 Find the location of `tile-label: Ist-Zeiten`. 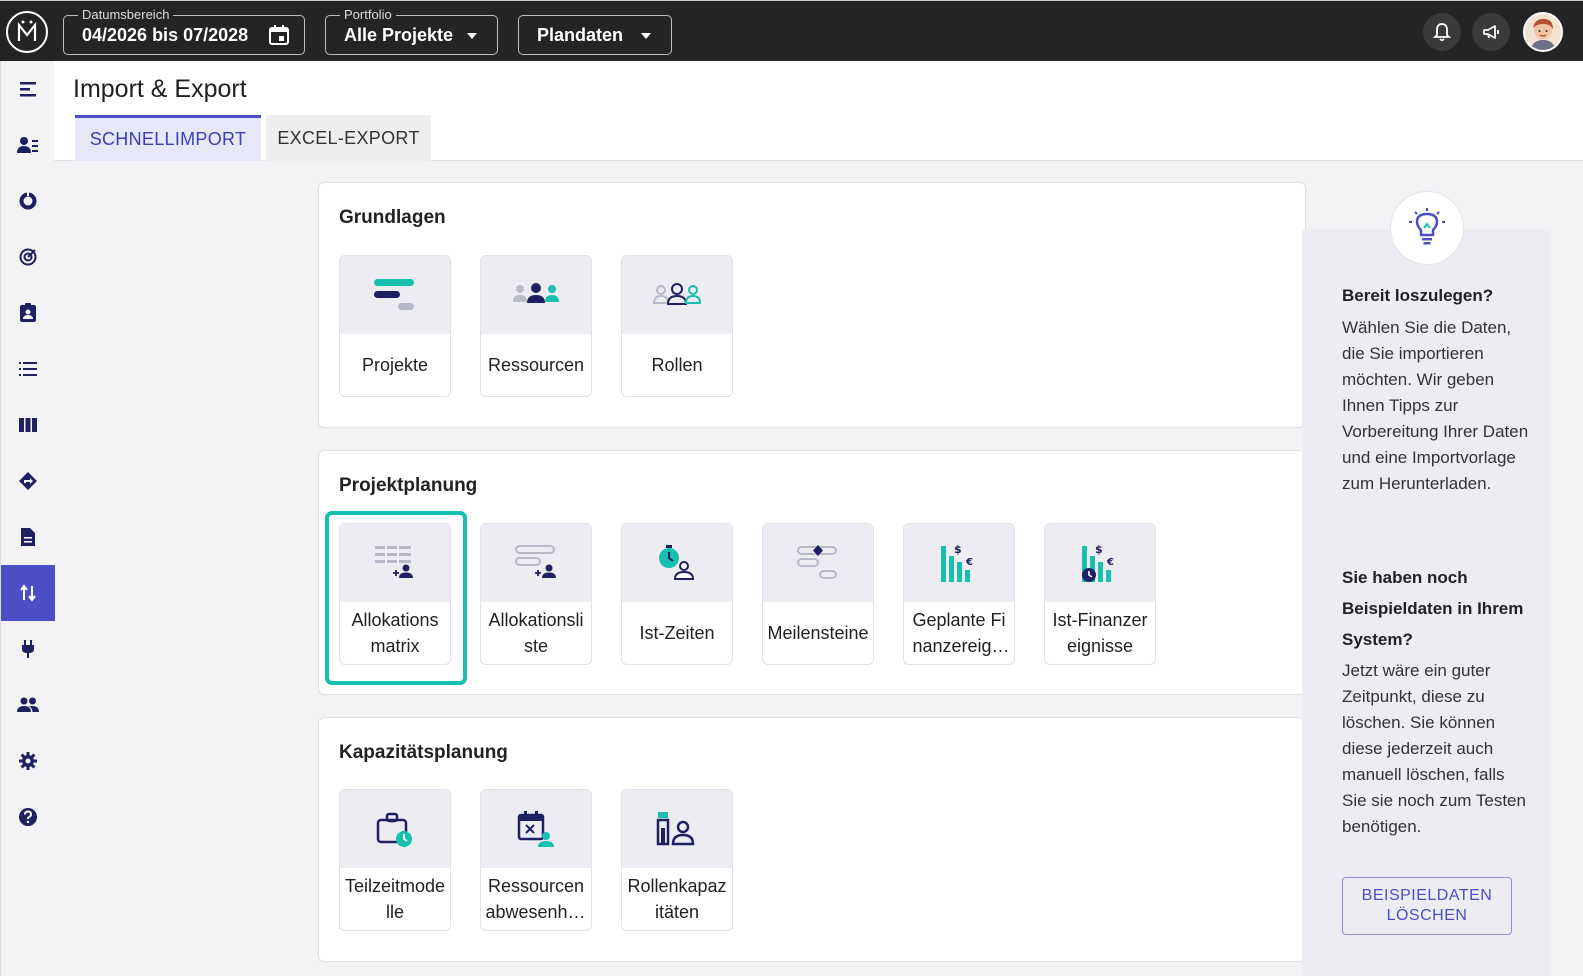

tile-label: Ist-Zeiten is located at coordinates (677, 633).